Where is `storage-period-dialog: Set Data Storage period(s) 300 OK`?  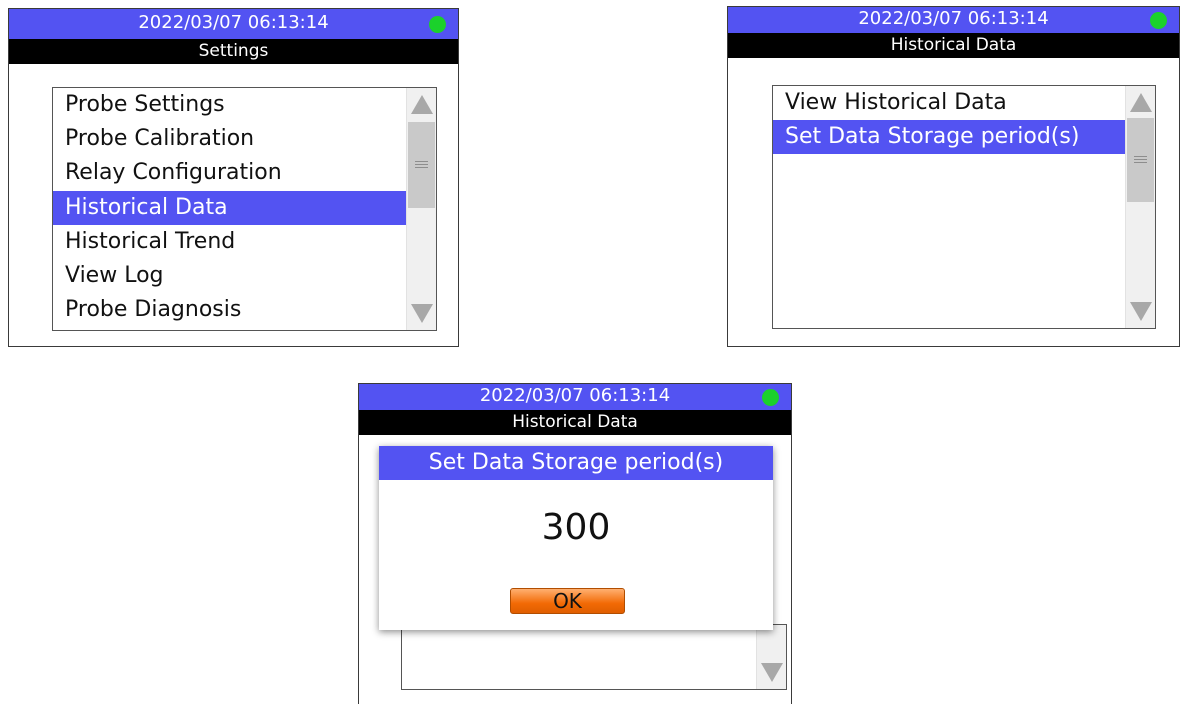
storage-period-dialog: Set Data Storage period(s) 300 OK is located at coordinates (576, 538).